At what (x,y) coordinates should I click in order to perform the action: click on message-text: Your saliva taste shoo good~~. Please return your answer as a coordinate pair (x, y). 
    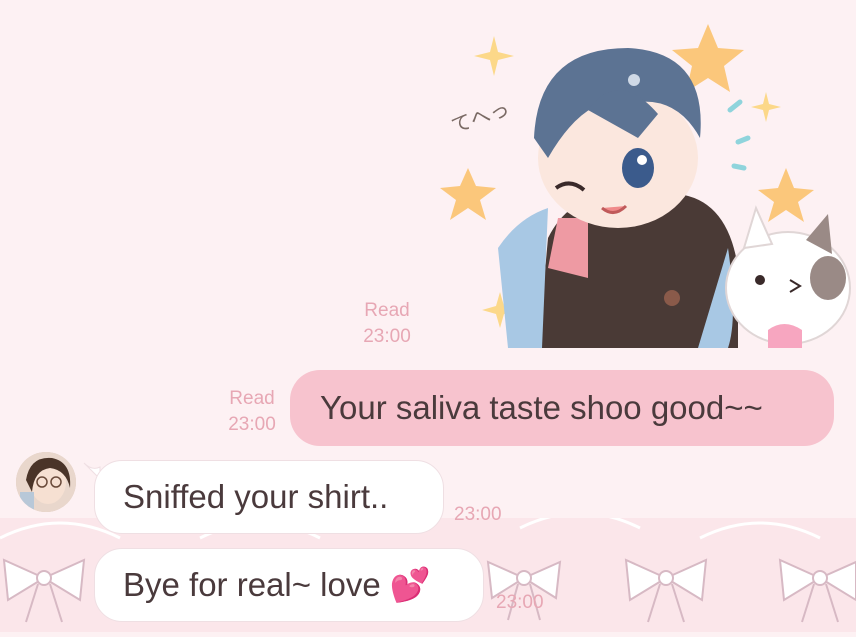
    Looking at the image, I should click on (541, 407).